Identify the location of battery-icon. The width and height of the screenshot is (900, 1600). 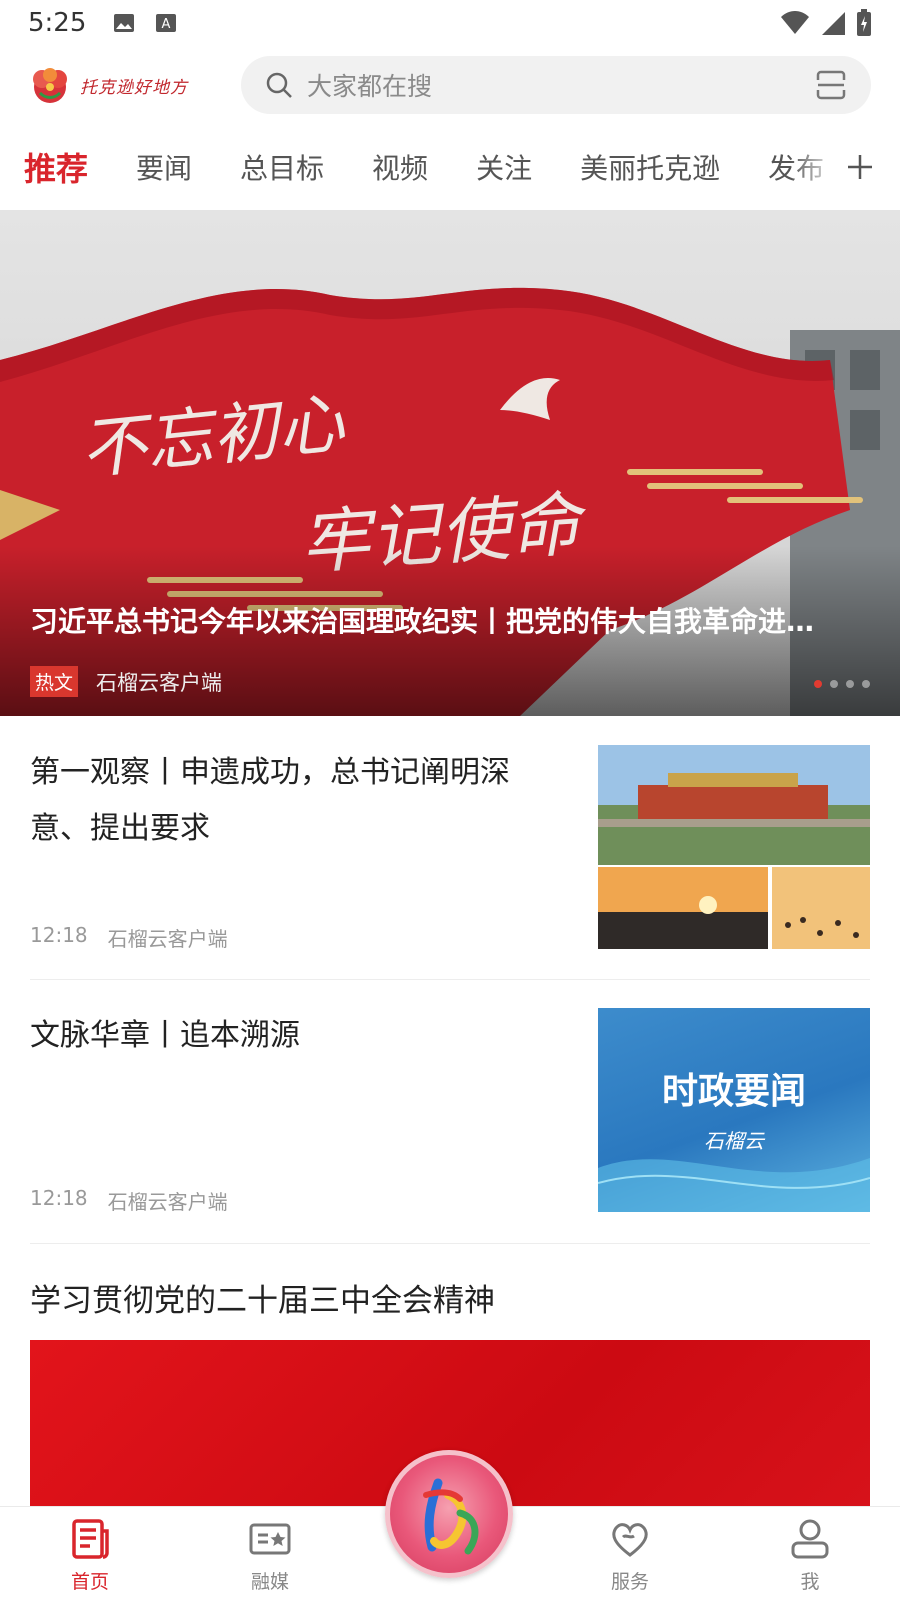
(864, 22).